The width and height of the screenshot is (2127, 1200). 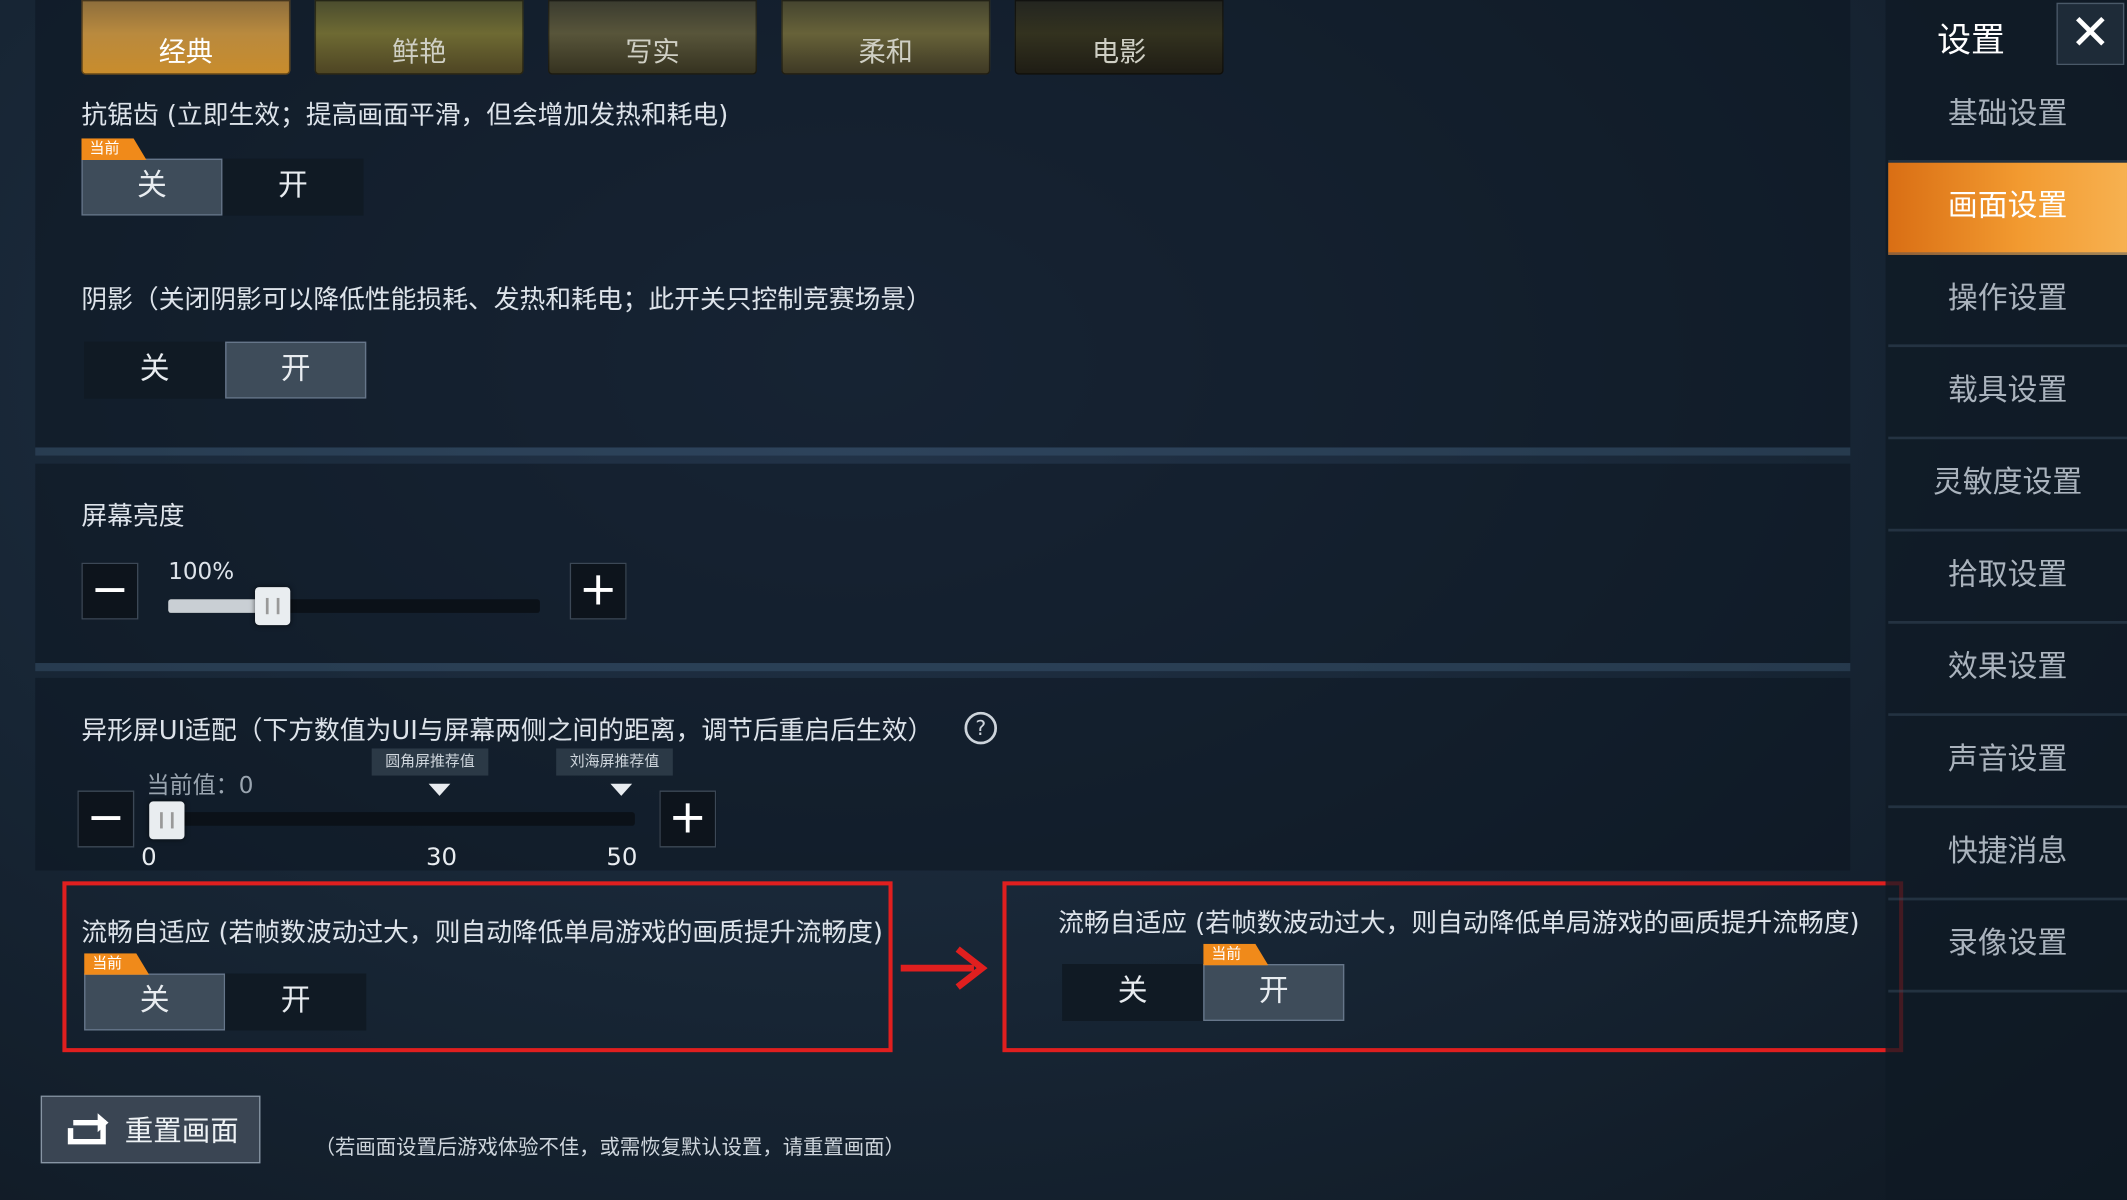 I want to click on sidebar-item-basic: 基础设置, so click(x=2007, y=117).